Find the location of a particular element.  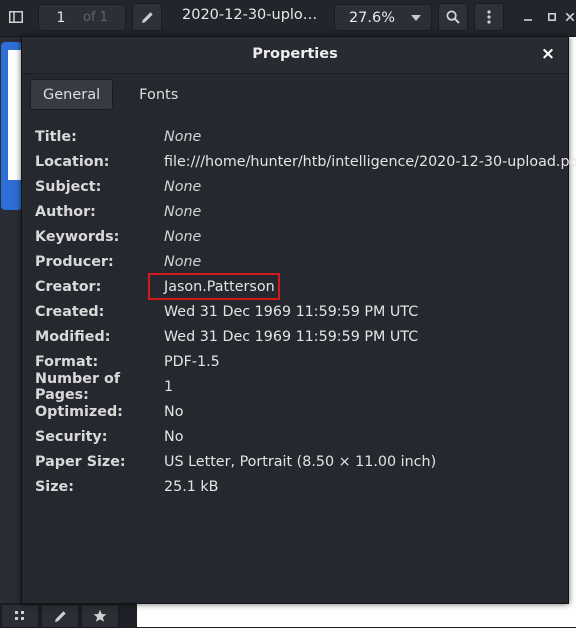

annotate-button is located at coordinates (147, 17).